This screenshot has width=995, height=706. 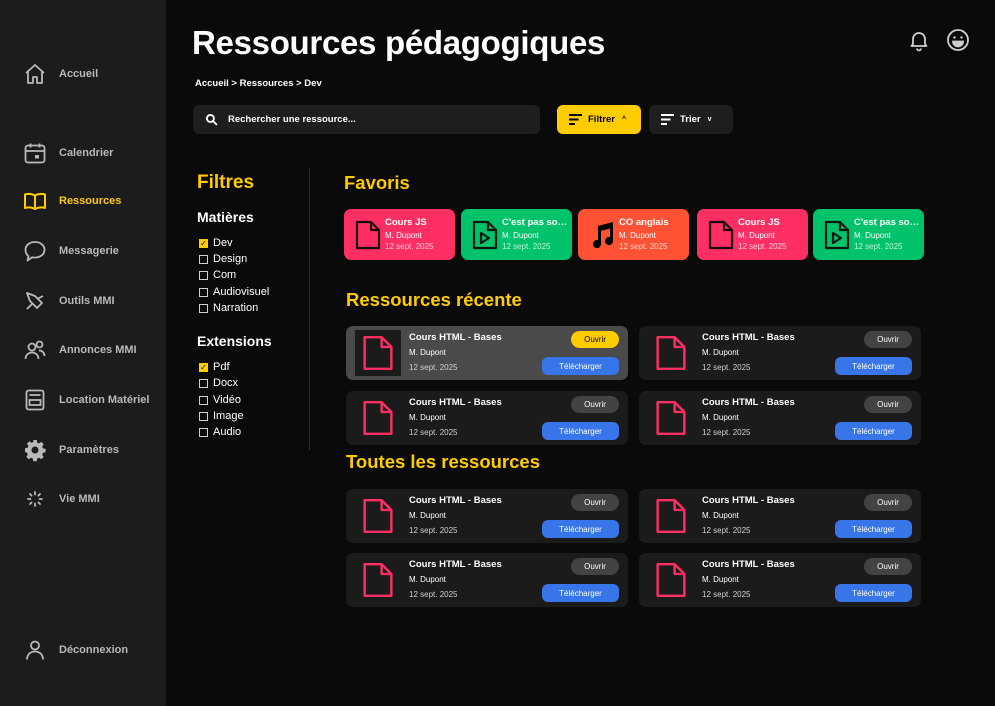 What do you see at coordinates (227, 432) in the screenshot?
I see `filter-option-label: Audio` at bounding box center [227, 432].